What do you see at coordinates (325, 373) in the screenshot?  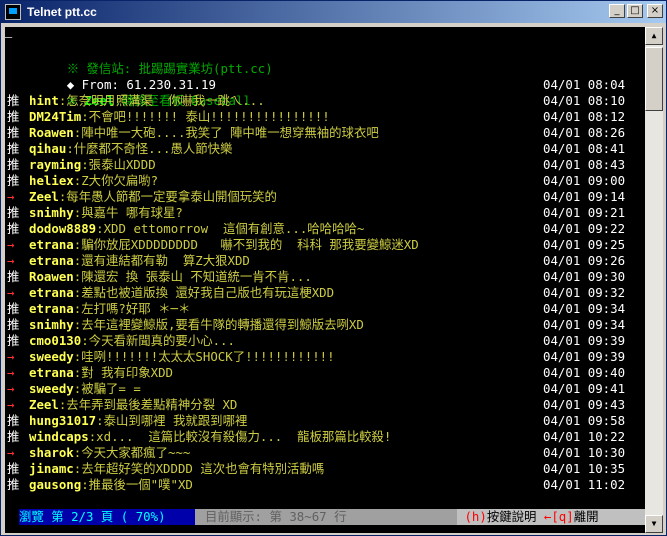 I see `comment-row: → etrana:對 我有印象XDD 04/01 09:40` at bounding box center [325, 373].